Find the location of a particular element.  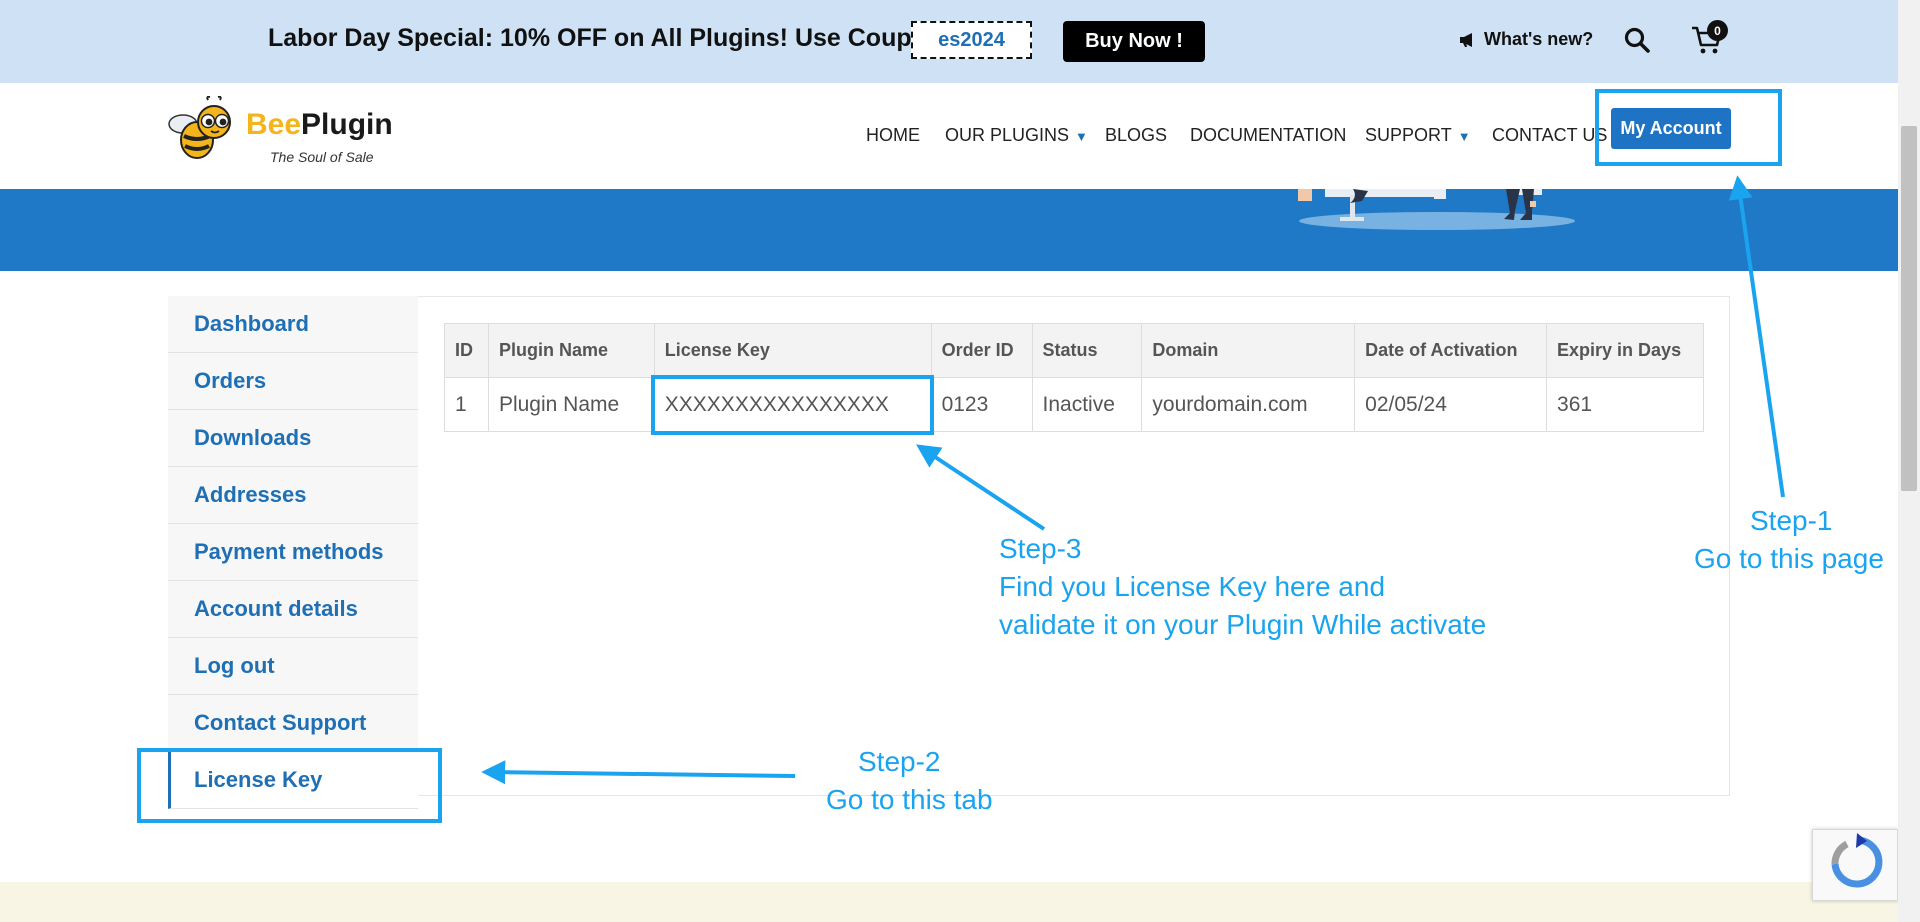

recaptcha-badge is located at coordinates (1855, 865).